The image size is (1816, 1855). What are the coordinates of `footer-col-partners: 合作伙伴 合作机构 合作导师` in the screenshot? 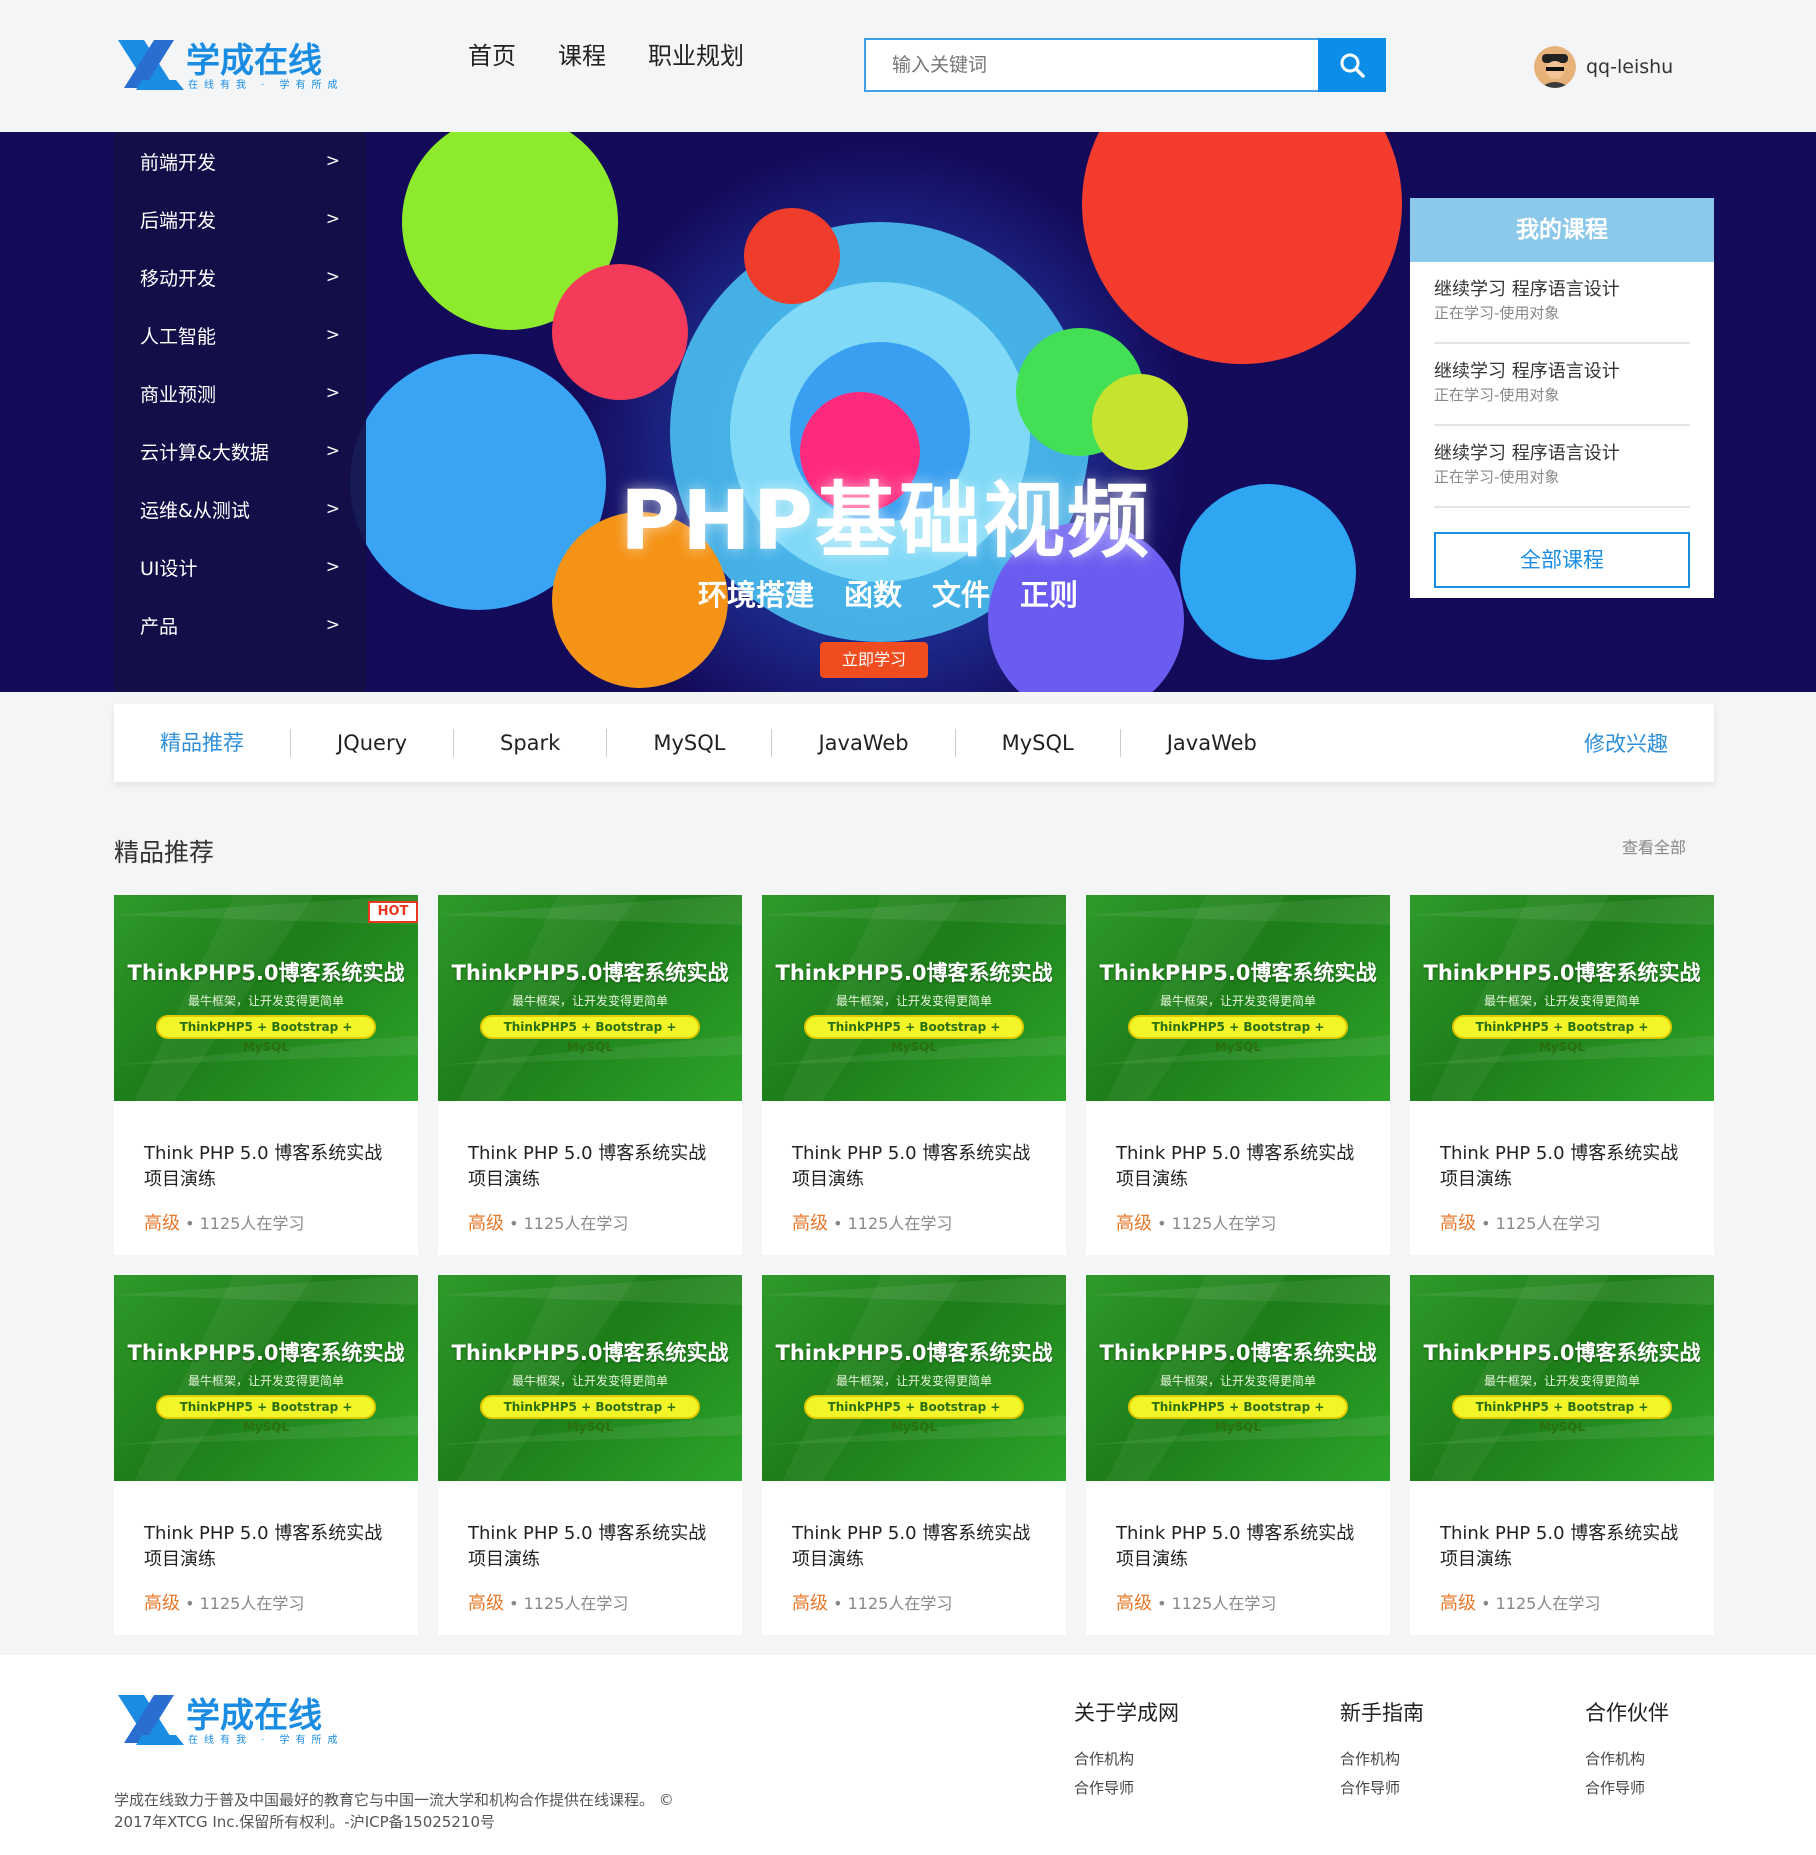 It's located at (1627, 1750).